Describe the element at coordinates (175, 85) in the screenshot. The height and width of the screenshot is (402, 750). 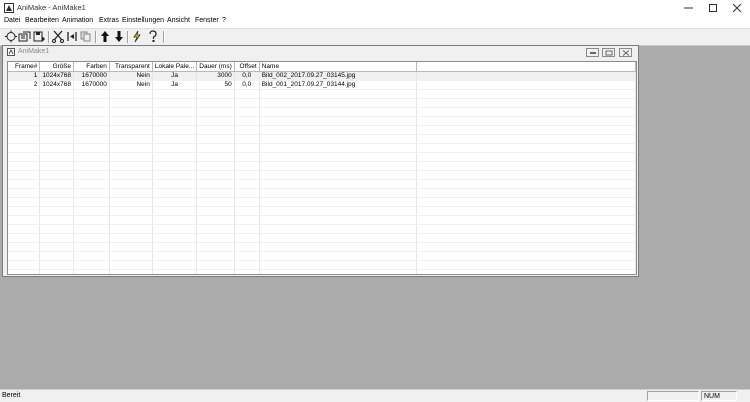
I see `cell-local-palette: Ja` at that location.